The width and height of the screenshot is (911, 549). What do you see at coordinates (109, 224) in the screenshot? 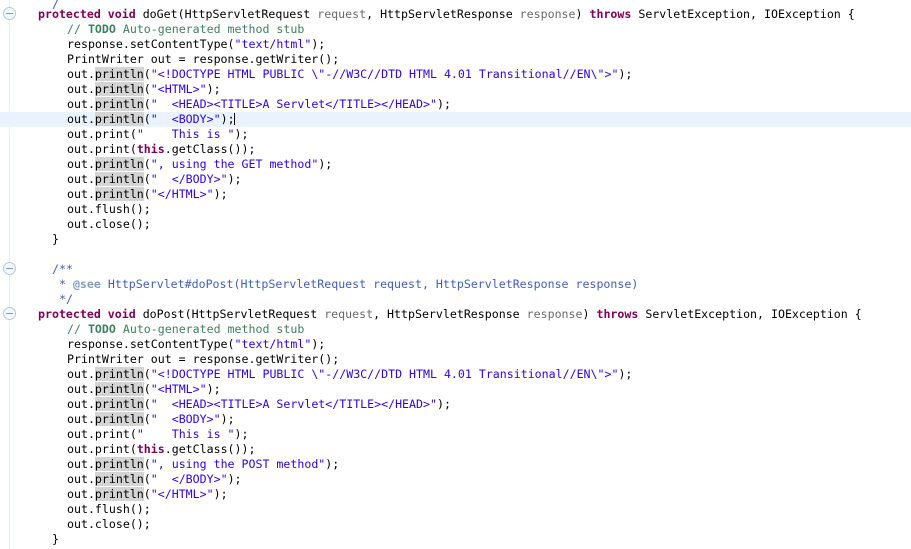
I see `code-token: out.close();` at bounding box center [109, 224].